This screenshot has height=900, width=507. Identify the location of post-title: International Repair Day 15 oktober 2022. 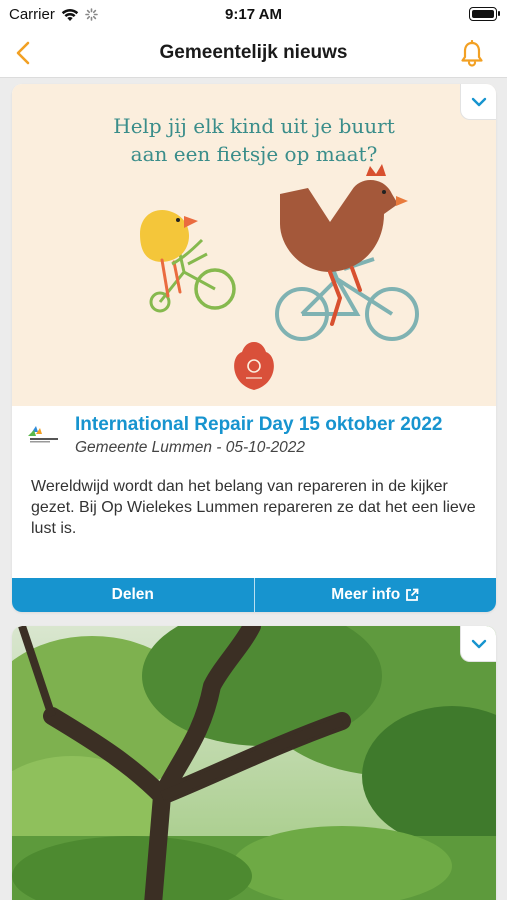
(258, 425).